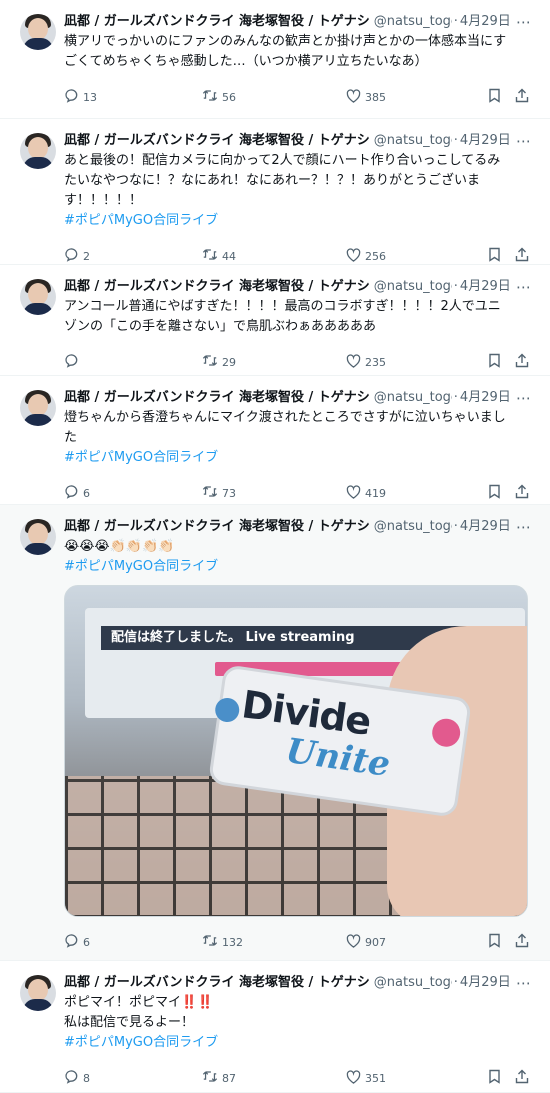 Image resolution: width=550 pixels, height=1093 pixels. What do you see at coordinates (366, 942) in the screenshot?
I see `like-button: 907` at bounding box center [366, 942].